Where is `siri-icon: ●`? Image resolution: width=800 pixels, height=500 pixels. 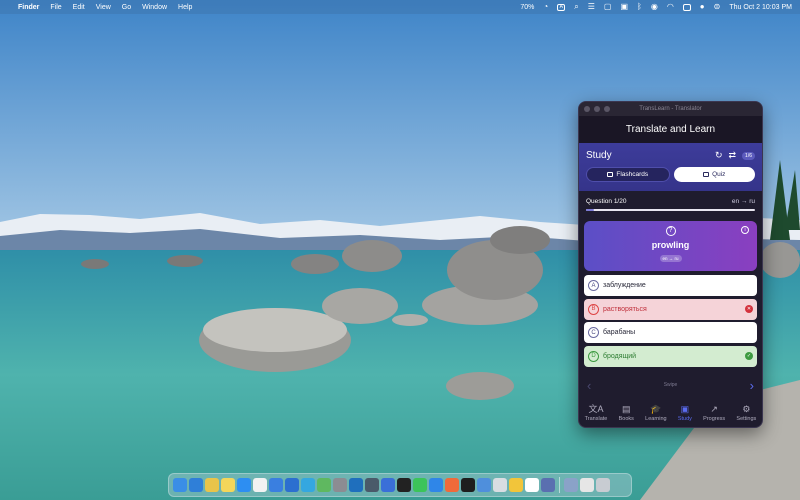 siri-icon: ● is located at coordinates (702, 7).